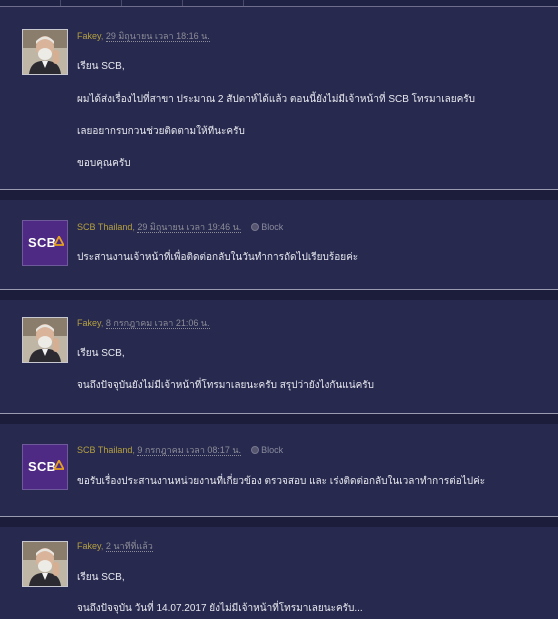 The height and width of the screenshot is (619, 558). Describe the element at coordinates (157, 323) in the screenshot. I see `comment-time: 8 กรกฎาคม เวลา 21:06 น.` at that location.